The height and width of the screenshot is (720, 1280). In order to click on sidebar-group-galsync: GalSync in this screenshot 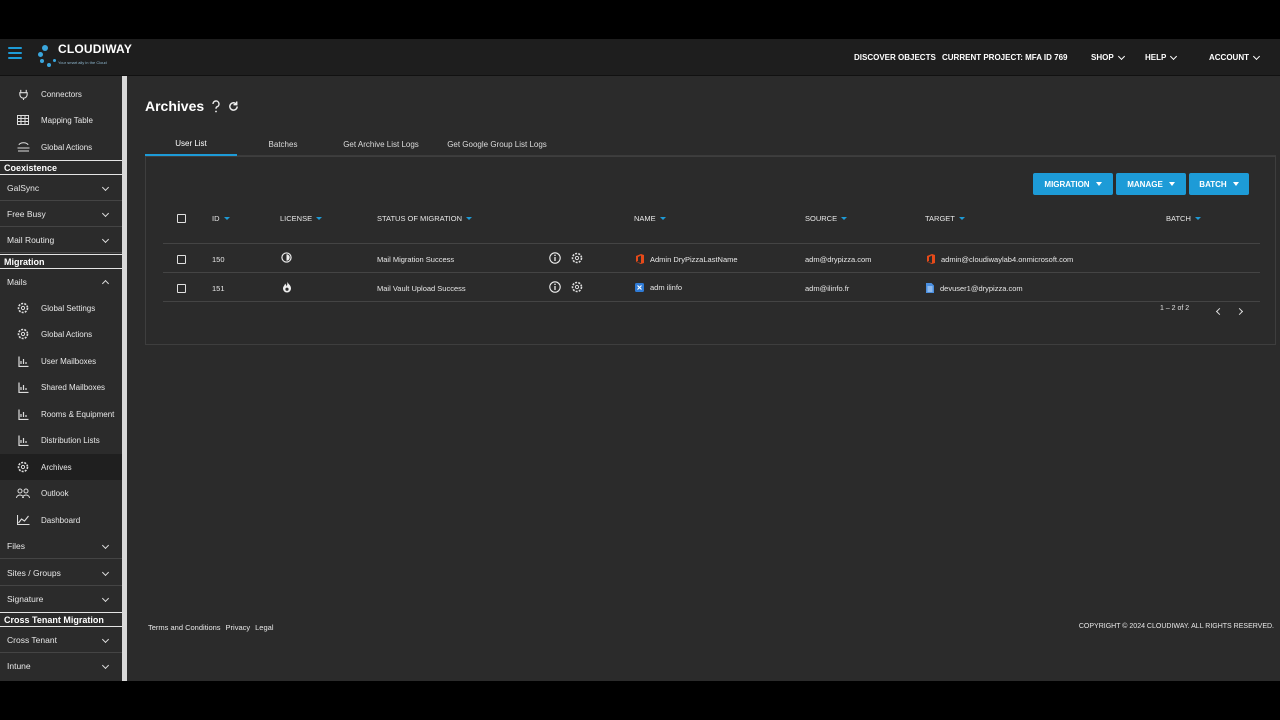, I will do `click(61, 188)`.